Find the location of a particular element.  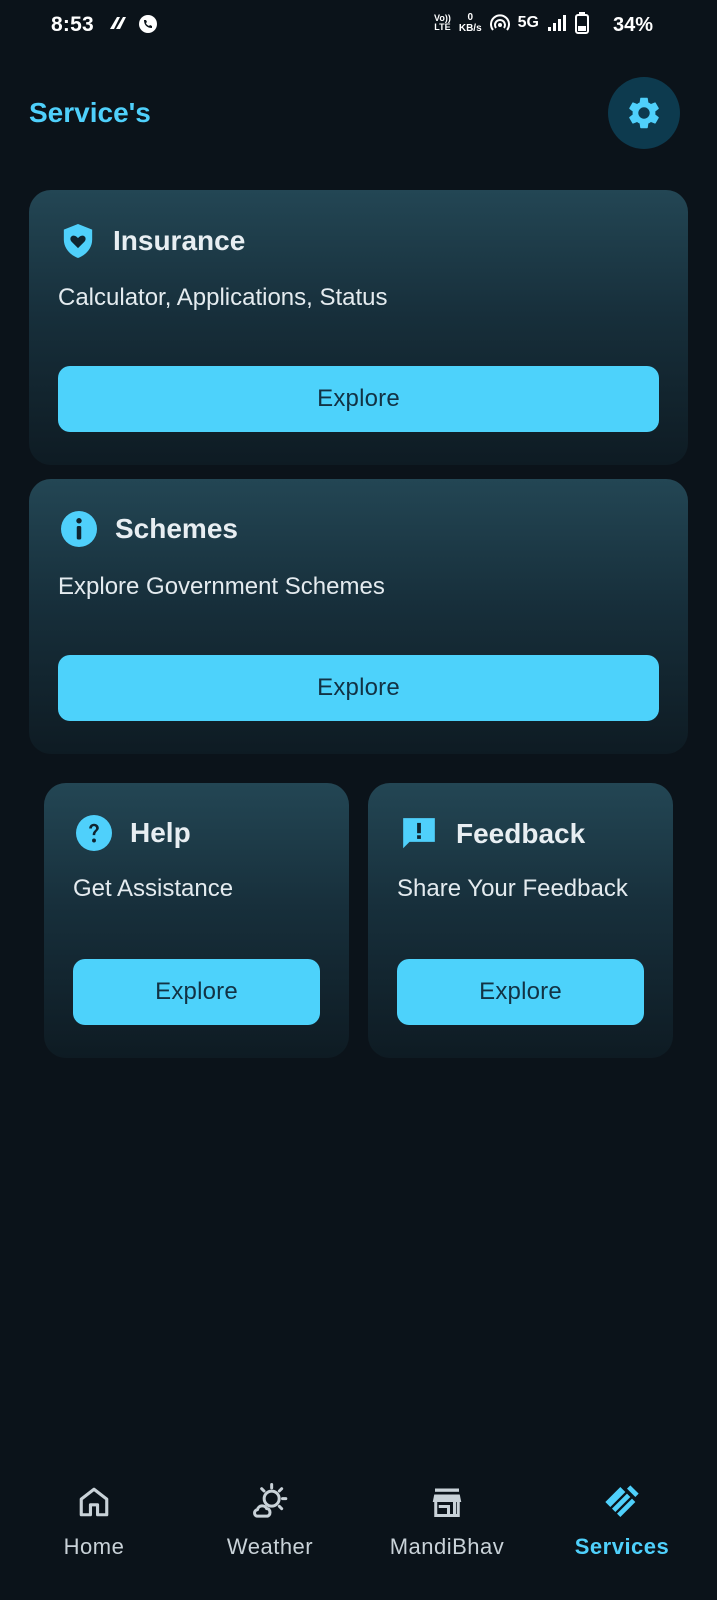

nav-item-mandibhav: MandiBhav is located at coordinates (447, 1520).